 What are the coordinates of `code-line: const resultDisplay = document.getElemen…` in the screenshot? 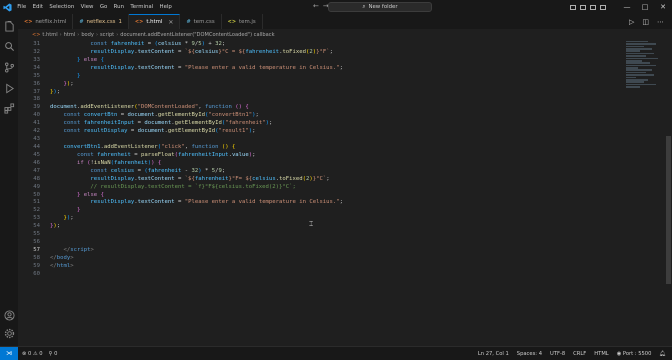 It's located at (159, 131).